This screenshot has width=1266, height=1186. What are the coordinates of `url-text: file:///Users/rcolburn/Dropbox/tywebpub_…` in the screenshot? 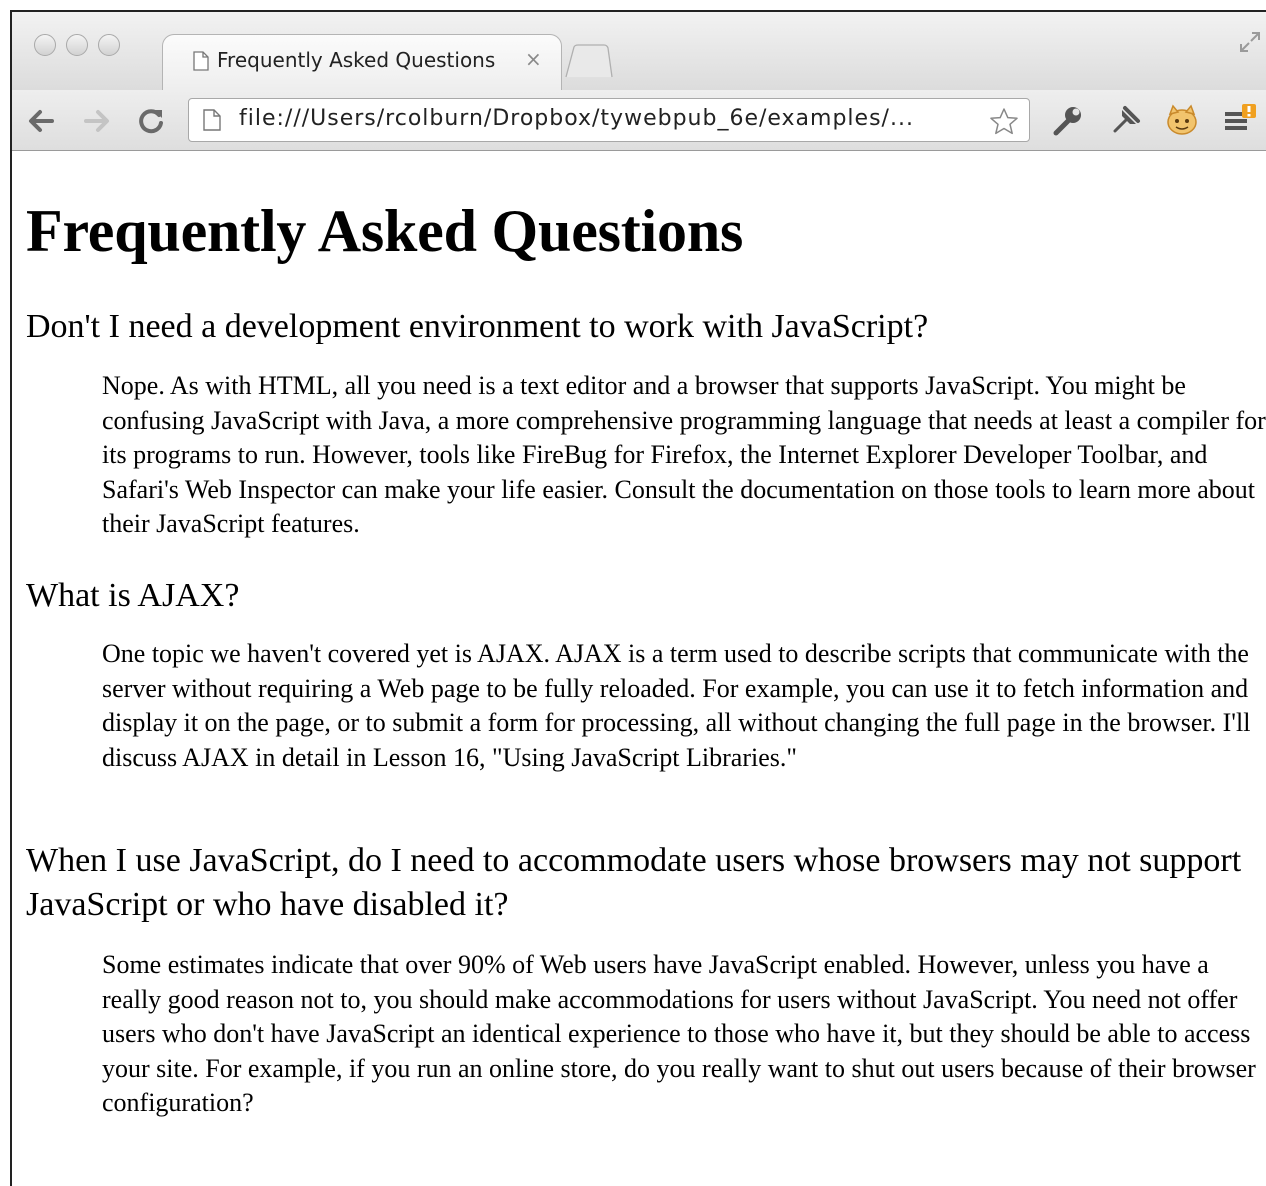 It's located at (576, 118).